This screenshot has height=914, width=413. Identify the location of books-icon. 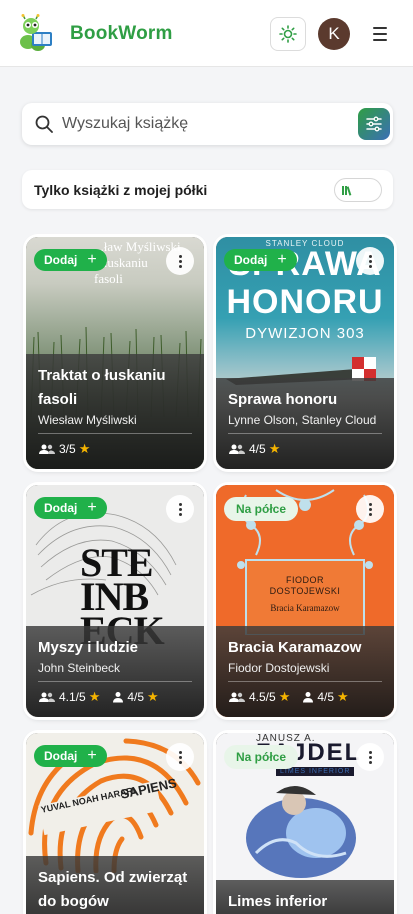
(347, 191).